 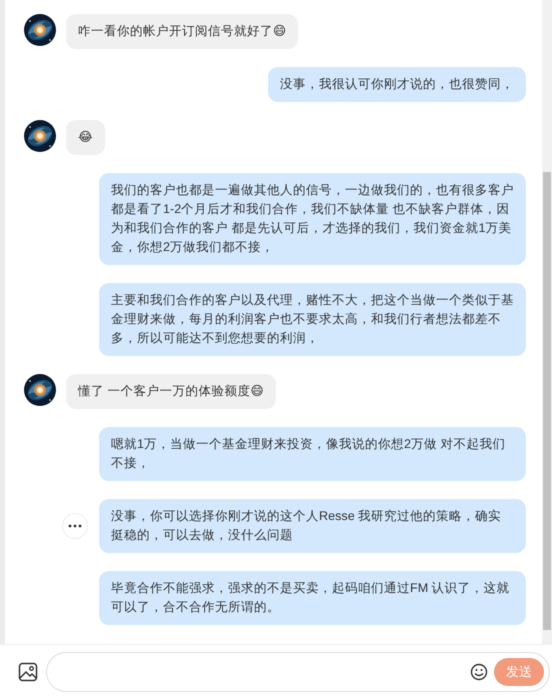 I want to click on message-bubble: 懂了 一个客户一万的体验额度😄, so click(x=171, y=391).